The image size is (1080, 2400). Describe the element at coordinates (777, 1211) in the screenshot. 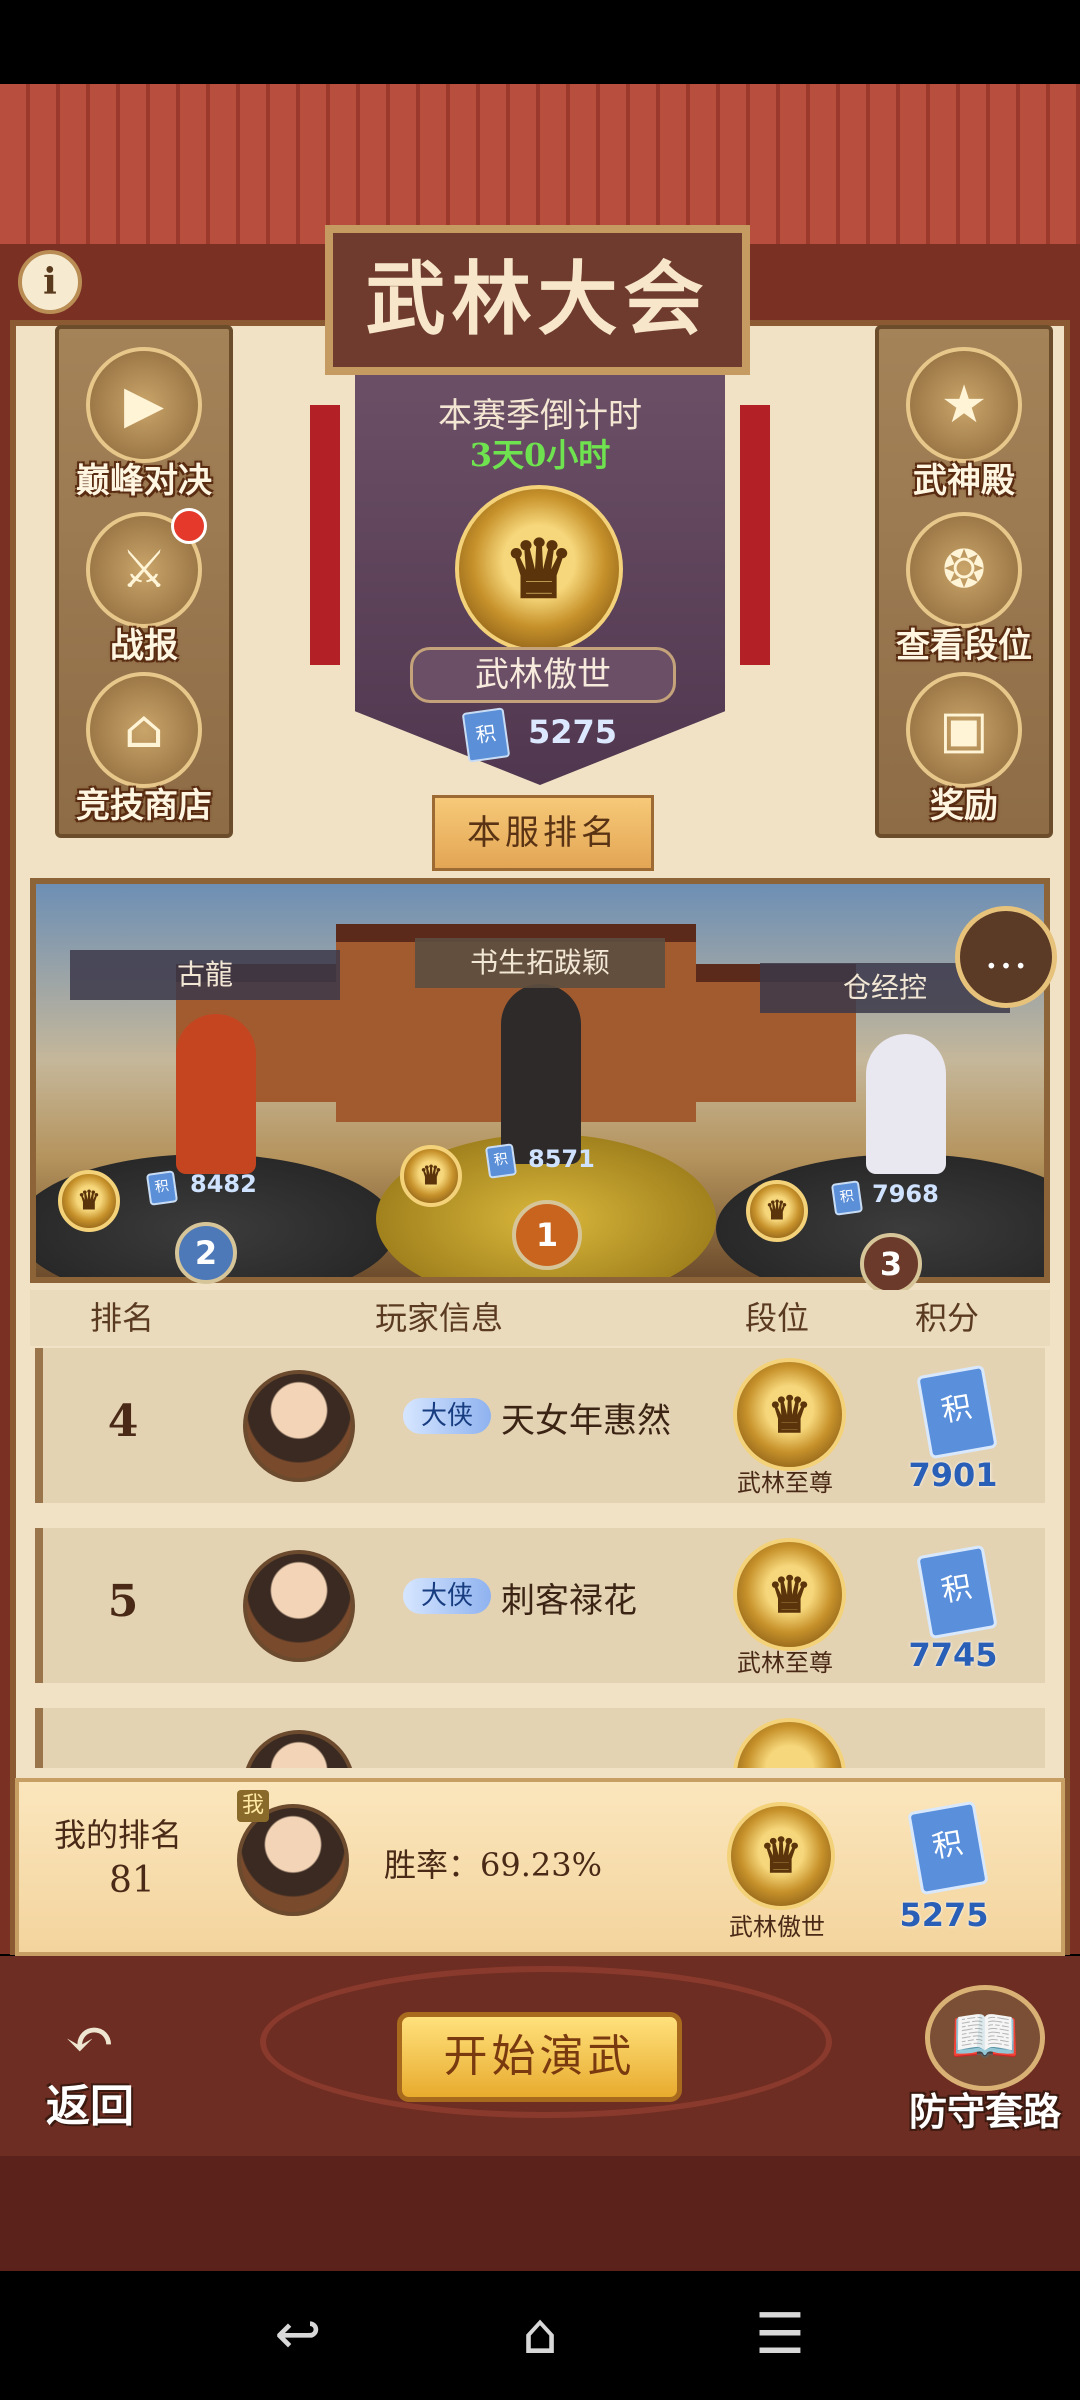

I see `third-place-tier-icon: ♛` at that location.